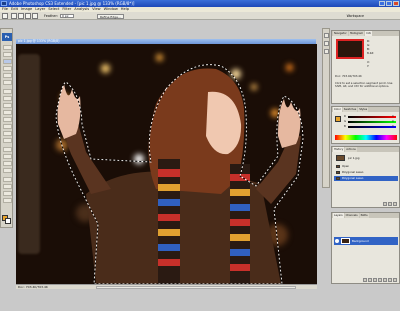 The height and width of the screenshot is (311, 400). What do you see at coordinates (375, 280) in the screenshot?
I see `layer-mask-icon` at bounding box center [375, 280].